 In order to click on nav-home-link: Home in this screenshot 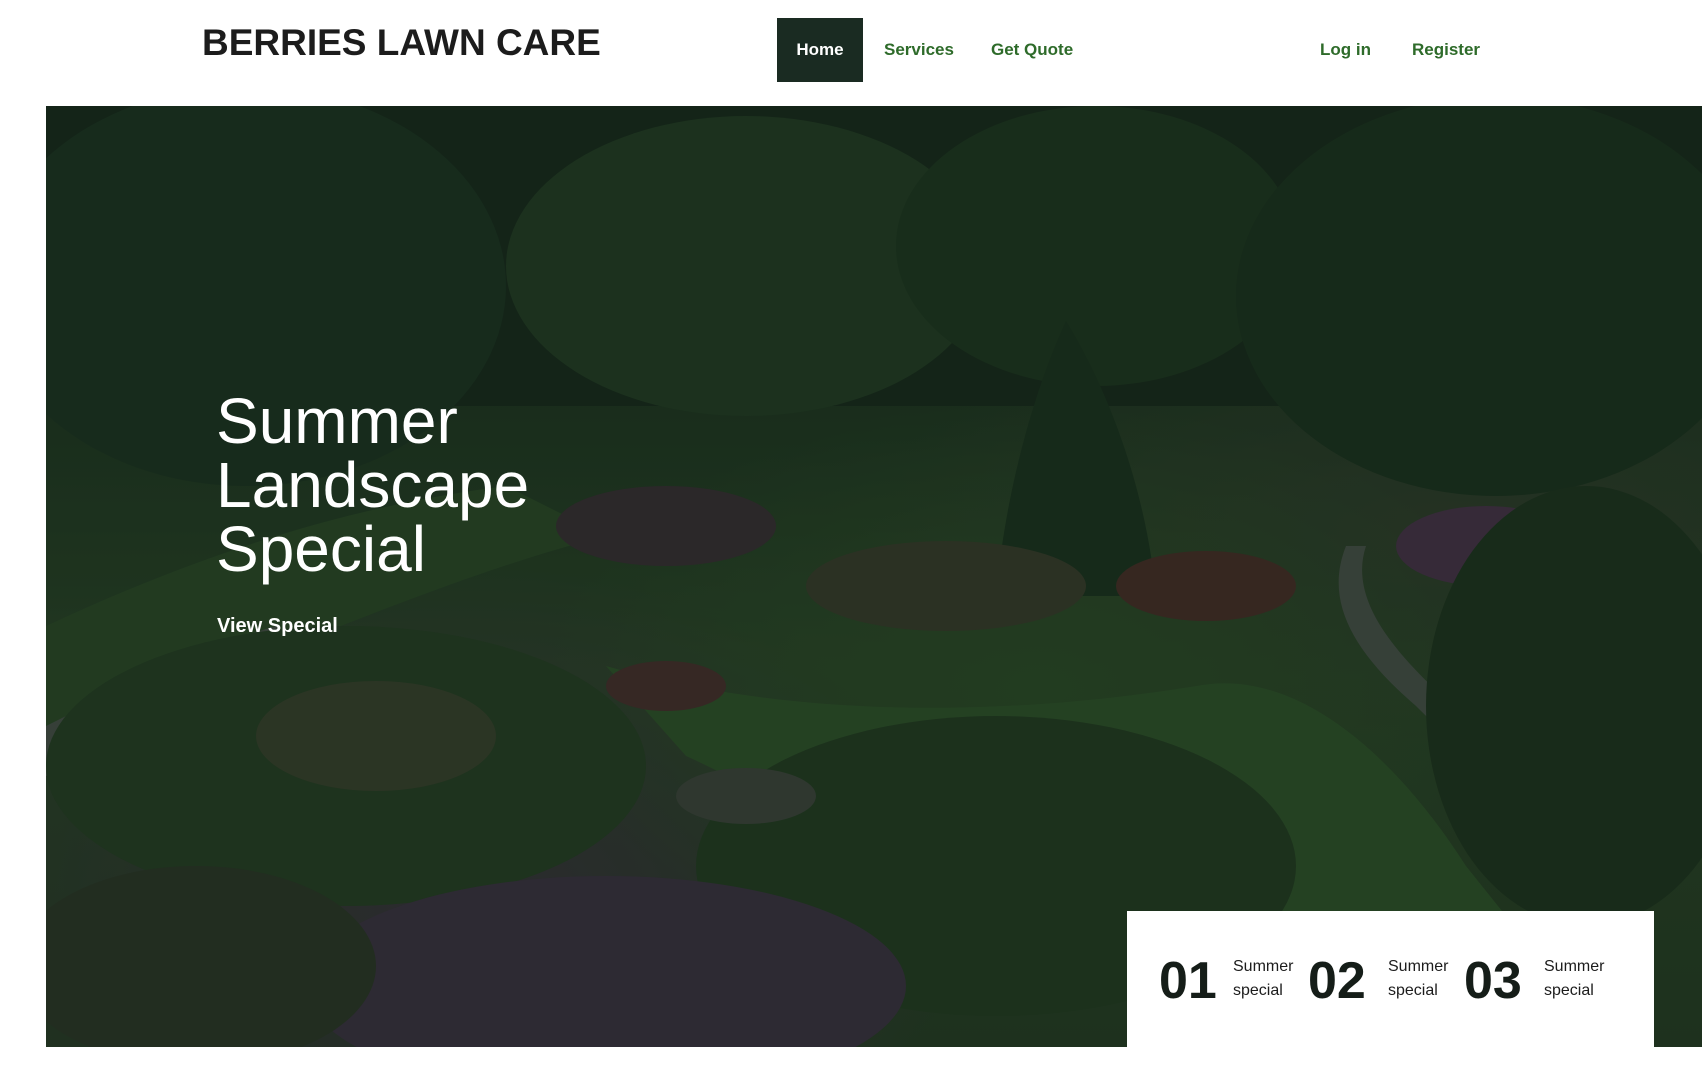, I will do `click(820, 50)`.